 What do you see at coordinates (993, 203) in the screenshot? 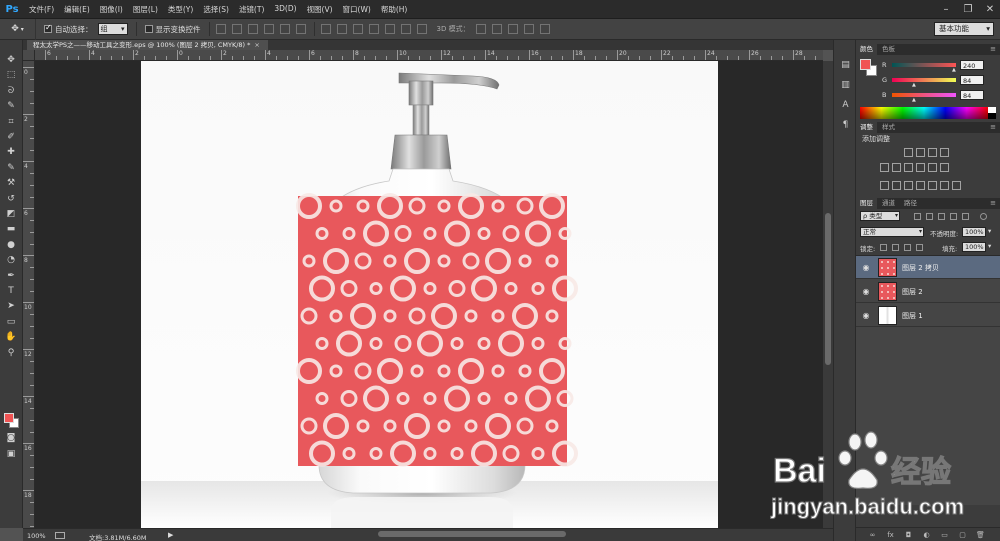
I see `layers-panel-menu-icon: ≡` at bounding box center [993, 203].